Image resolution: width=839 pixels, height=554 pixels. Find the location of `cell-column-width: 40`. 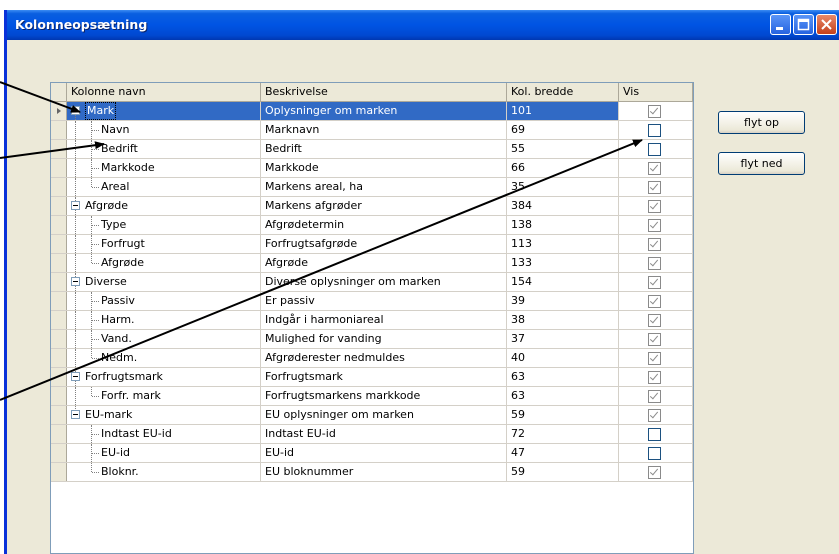

cell-column-width: 40 is located at coordinates (563, 358).